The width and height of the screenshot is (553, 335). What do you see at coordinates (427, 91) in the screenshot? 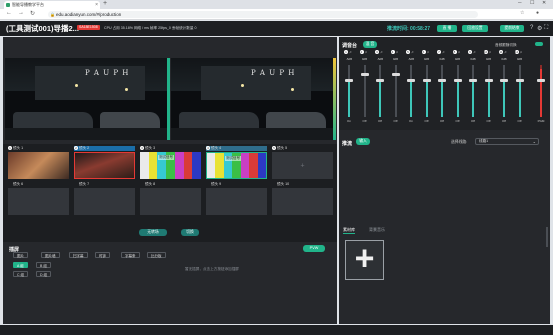
I see `channel-6-fader: 0dB Off` at bounding box center [427, 91].